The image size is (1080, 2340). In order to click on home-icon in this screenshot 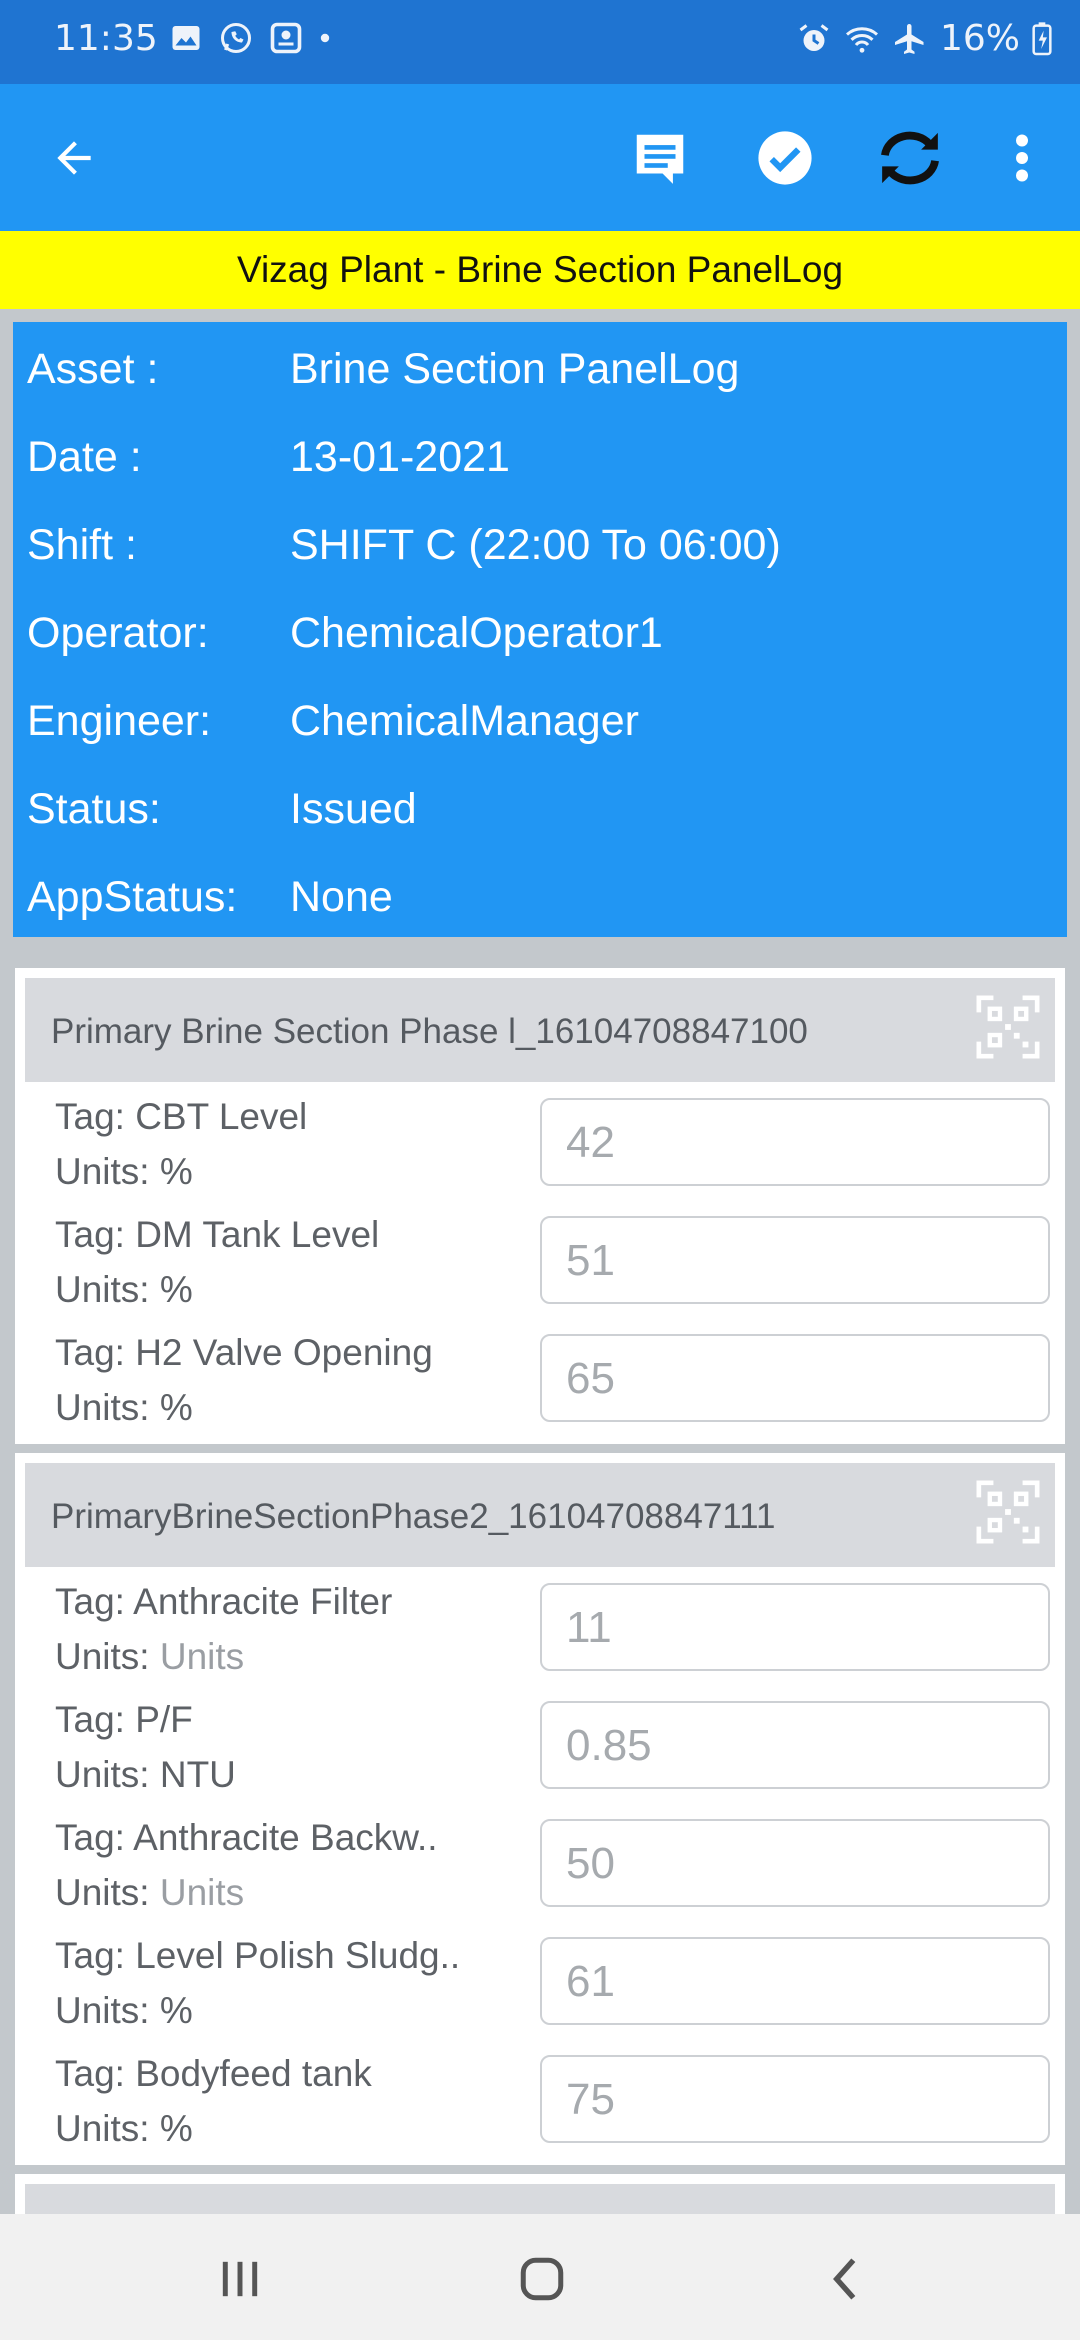, I will do `click(542, 2279)`.